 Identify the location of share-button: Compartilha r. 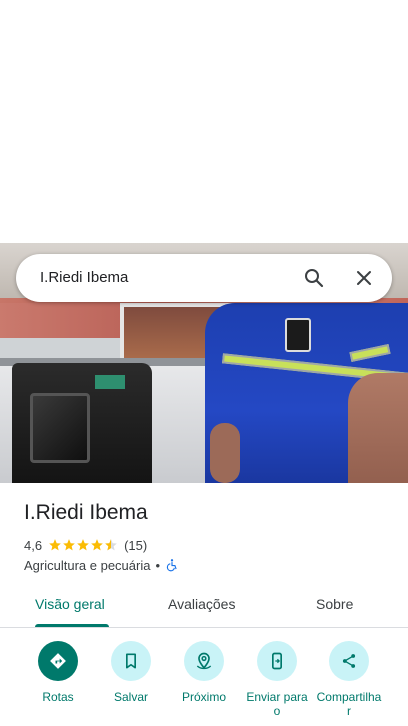
(349, 679).